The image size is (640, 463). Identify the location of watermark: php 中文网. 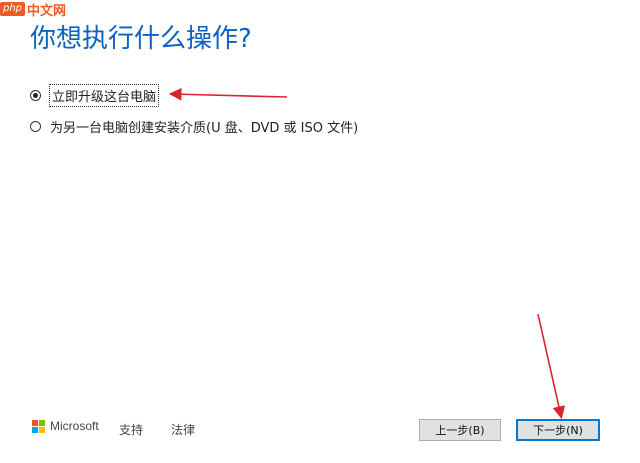
(33, 9).